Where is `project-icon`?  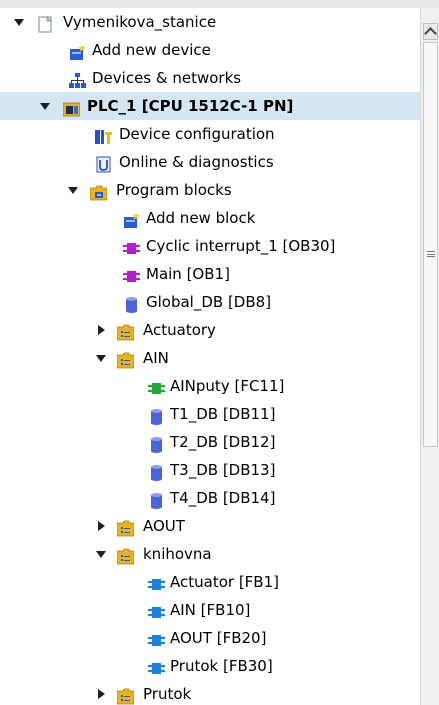 project-icon is located at coordinates (45, 23).